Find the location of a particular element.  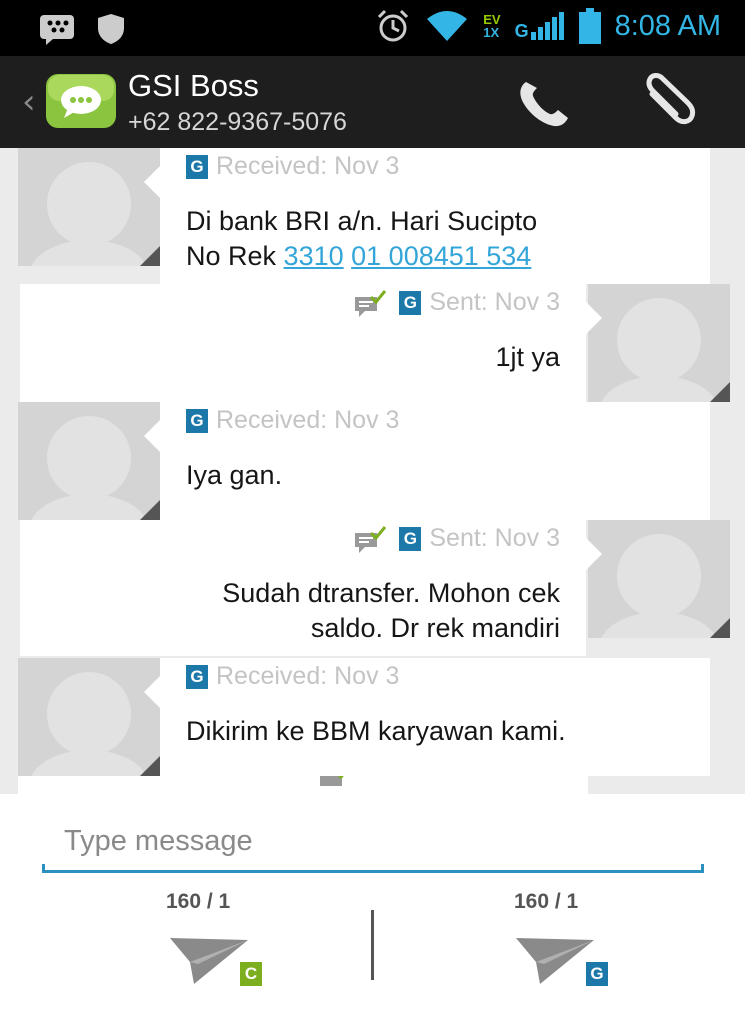

message-bubble: G Received: Nov 3 Iya gan. is located at coordinates (427, 461).